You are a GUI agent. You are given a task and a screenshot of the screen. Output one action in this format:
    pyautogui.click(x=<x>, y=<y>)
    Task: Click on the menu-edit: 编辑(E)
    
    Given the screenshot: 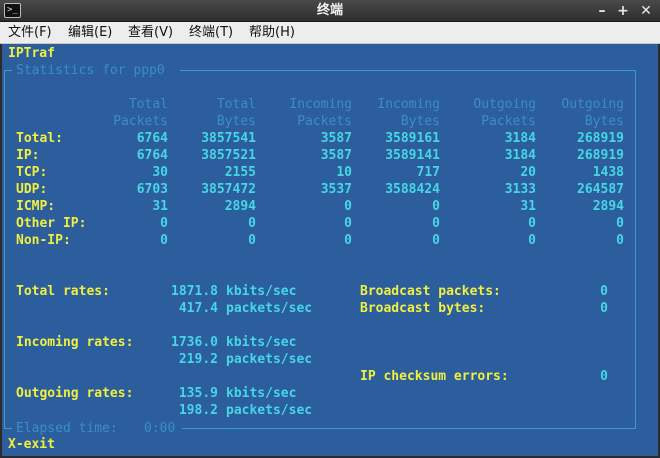 What is the action you would take?
    pyautogui.click(x=90, y=33)
    